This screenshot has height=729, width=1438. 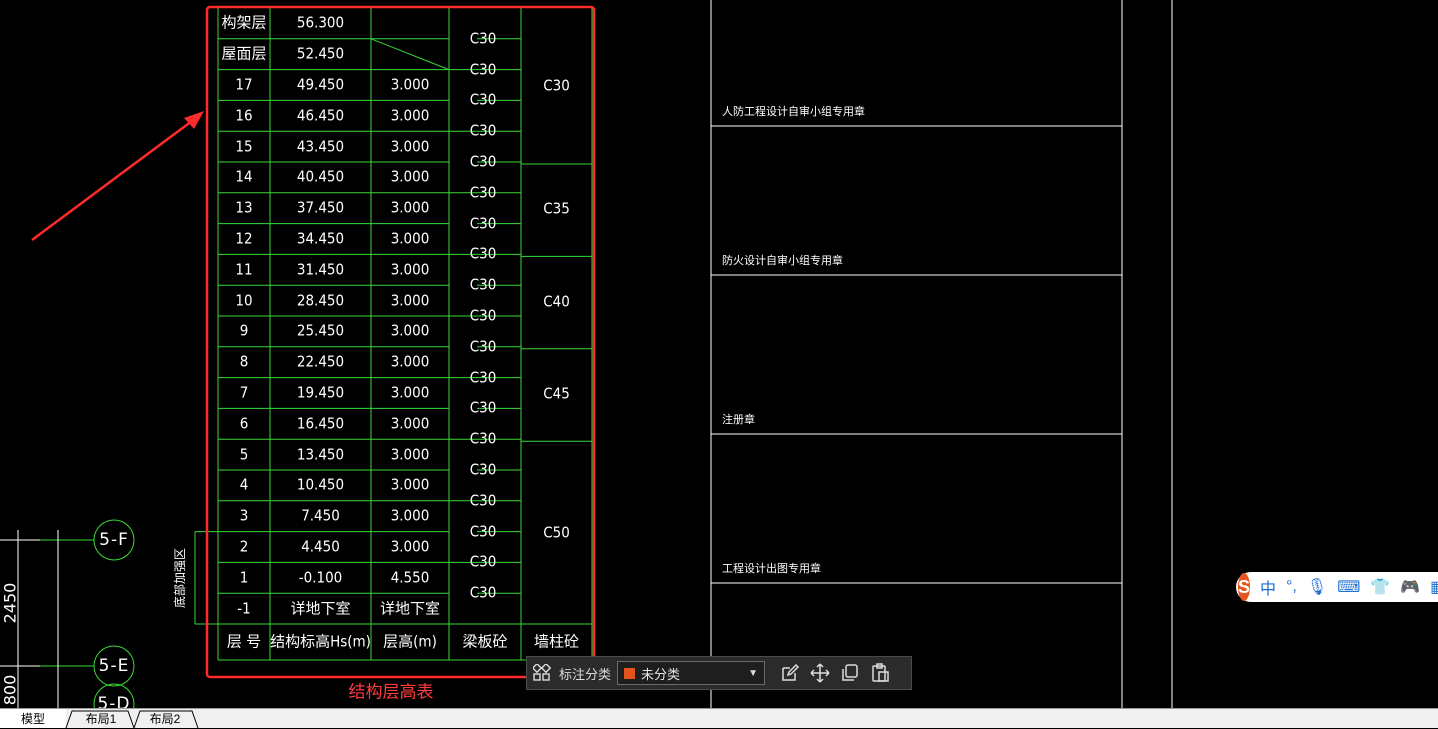 What do you see at coordinates (114, 701) in the screenshot?
I see `grid-axis-tag: 5-D` at bounding box center [114, 701].